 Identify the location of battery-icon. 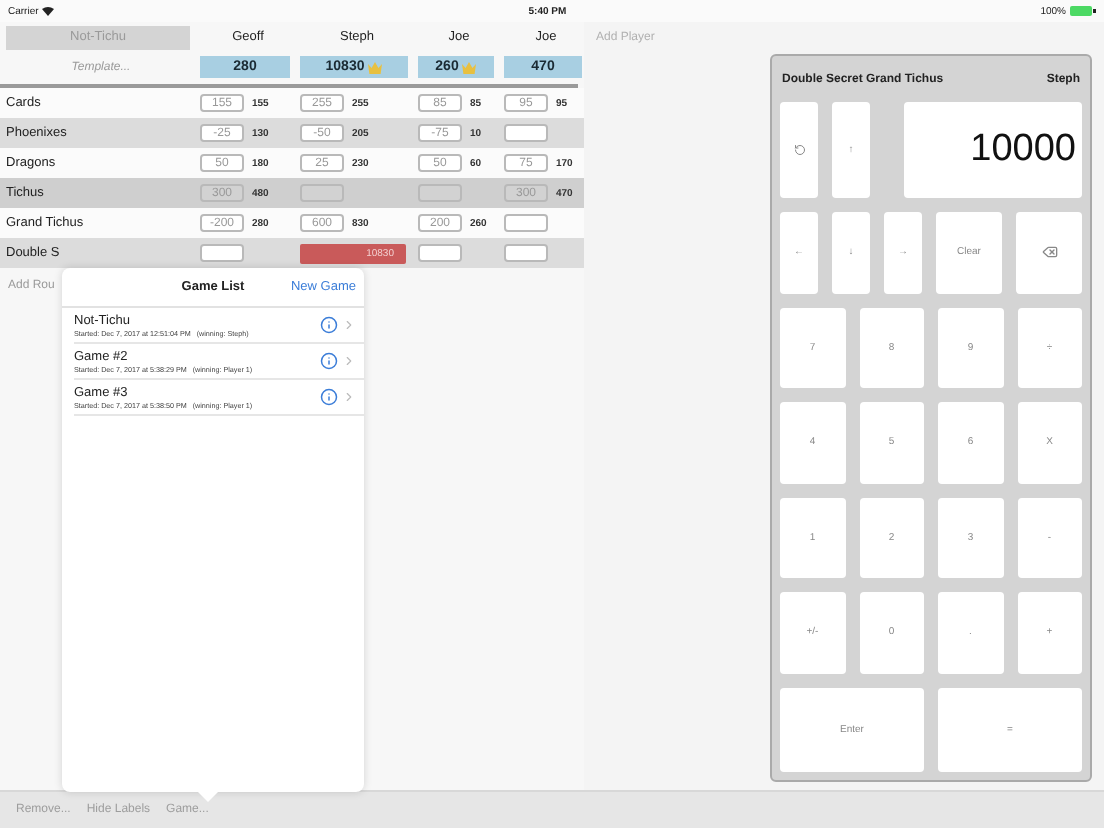
(1082, 11).